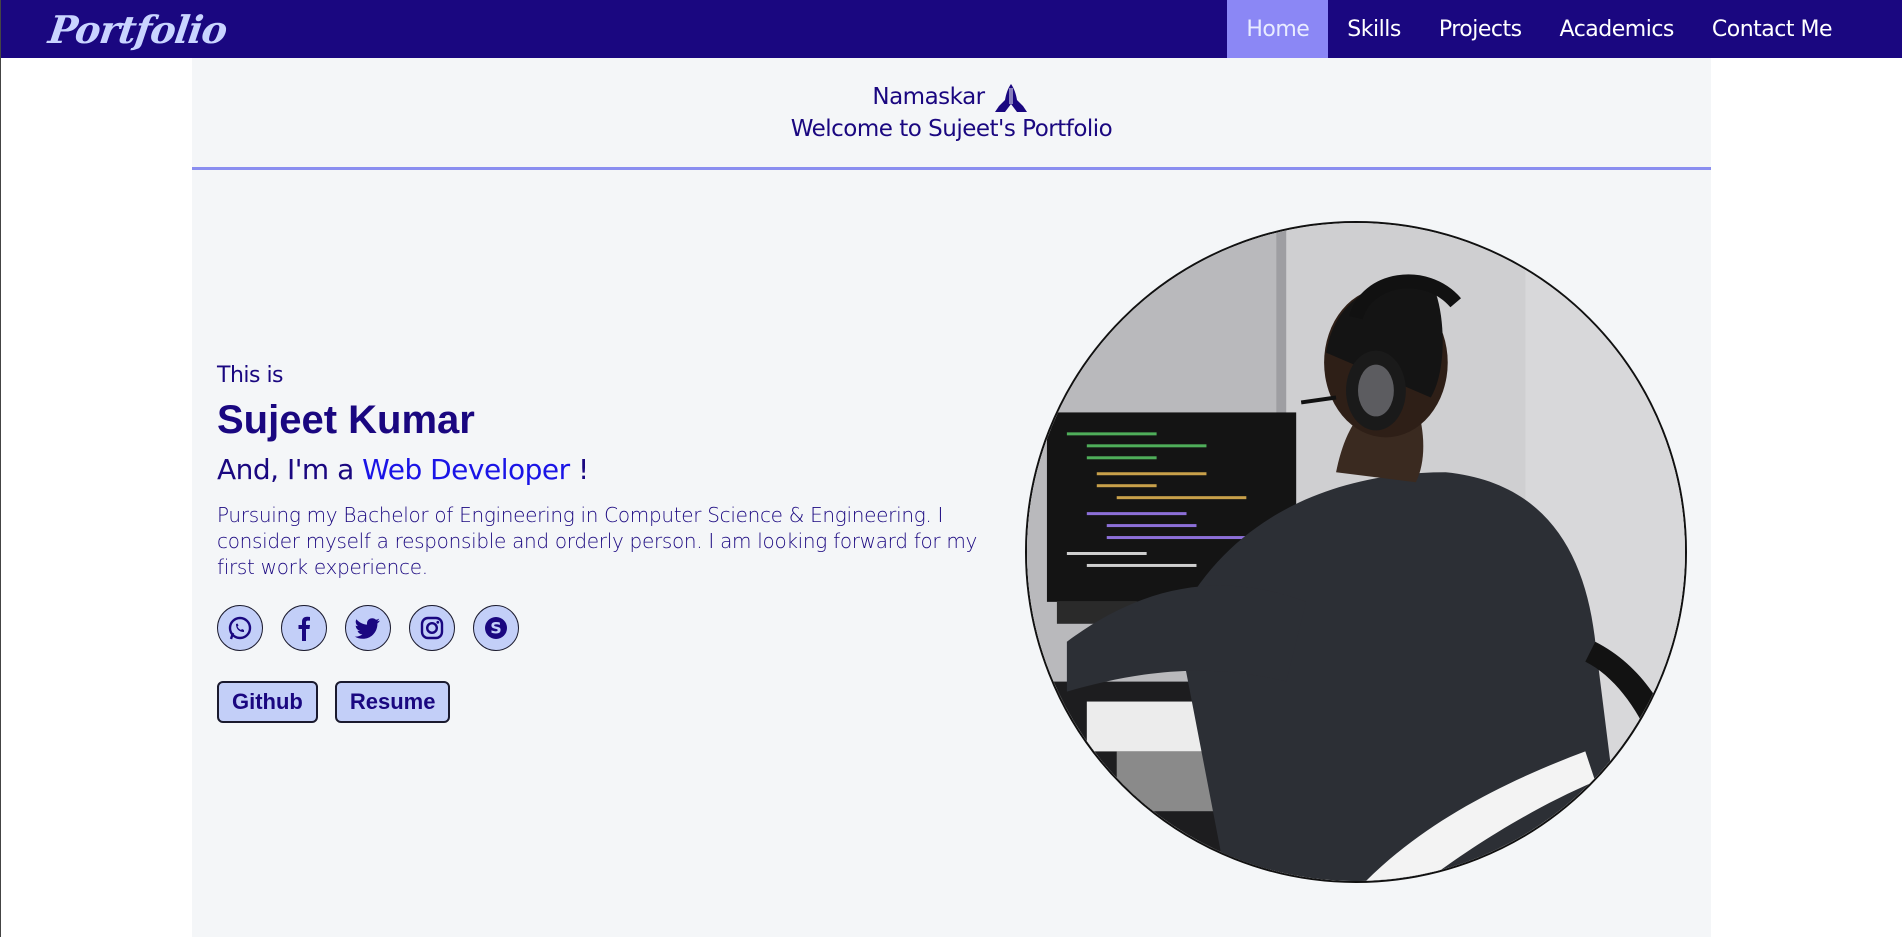 This screenshot has width=1902, height=937. Describe the element at coordinates (432, 628) in the screenshot. I see `instagram-icon` at that location.